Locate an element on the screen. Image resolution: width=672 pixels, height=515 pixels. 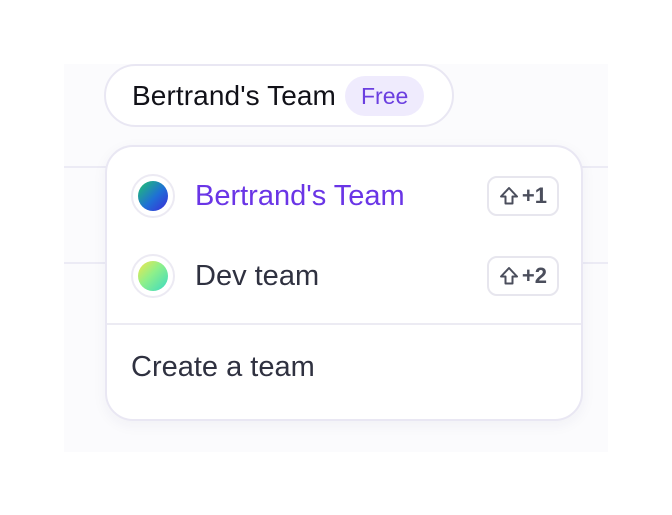
current-team-label: Bertrand's Team is located at coordinates (234, 95).